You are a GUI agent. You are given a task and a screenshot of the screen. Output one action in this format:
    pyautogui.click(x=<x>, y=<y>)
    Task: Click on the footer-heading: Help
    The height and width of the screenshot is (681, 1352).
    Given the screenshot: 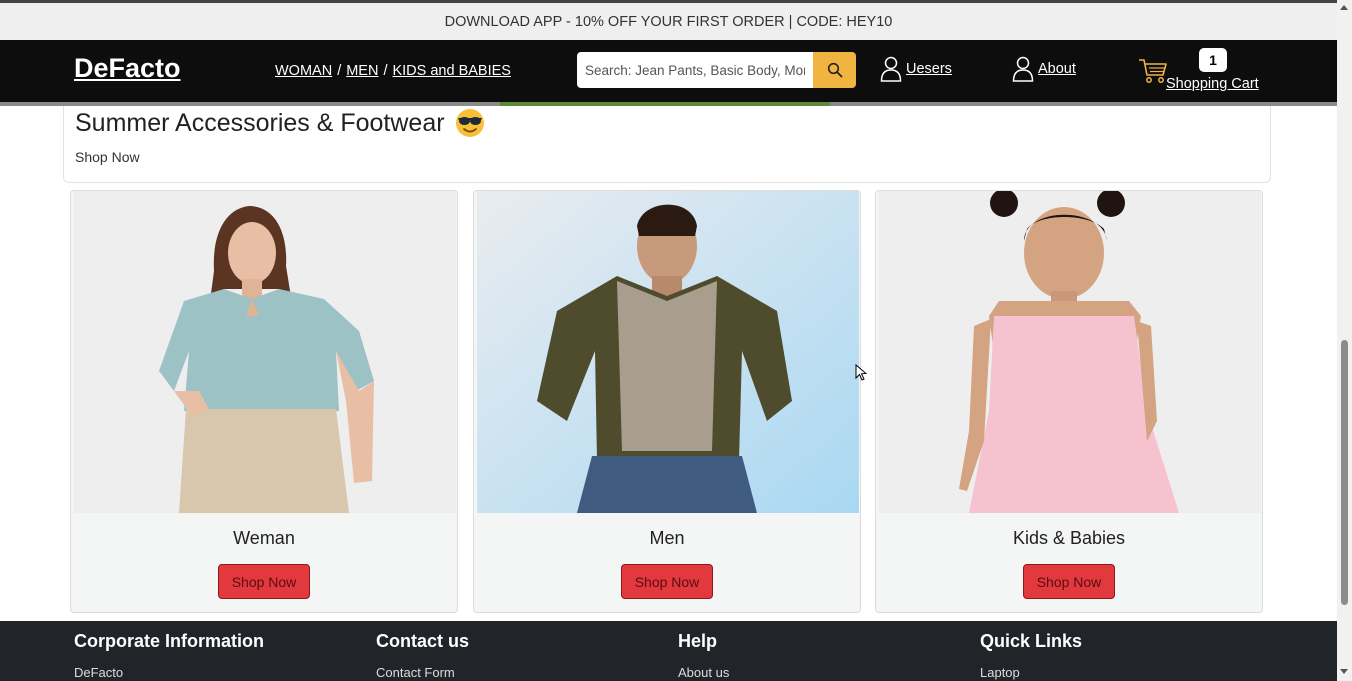 What is the action you would take?
    pyautogui.click(x=698, y=641)
    